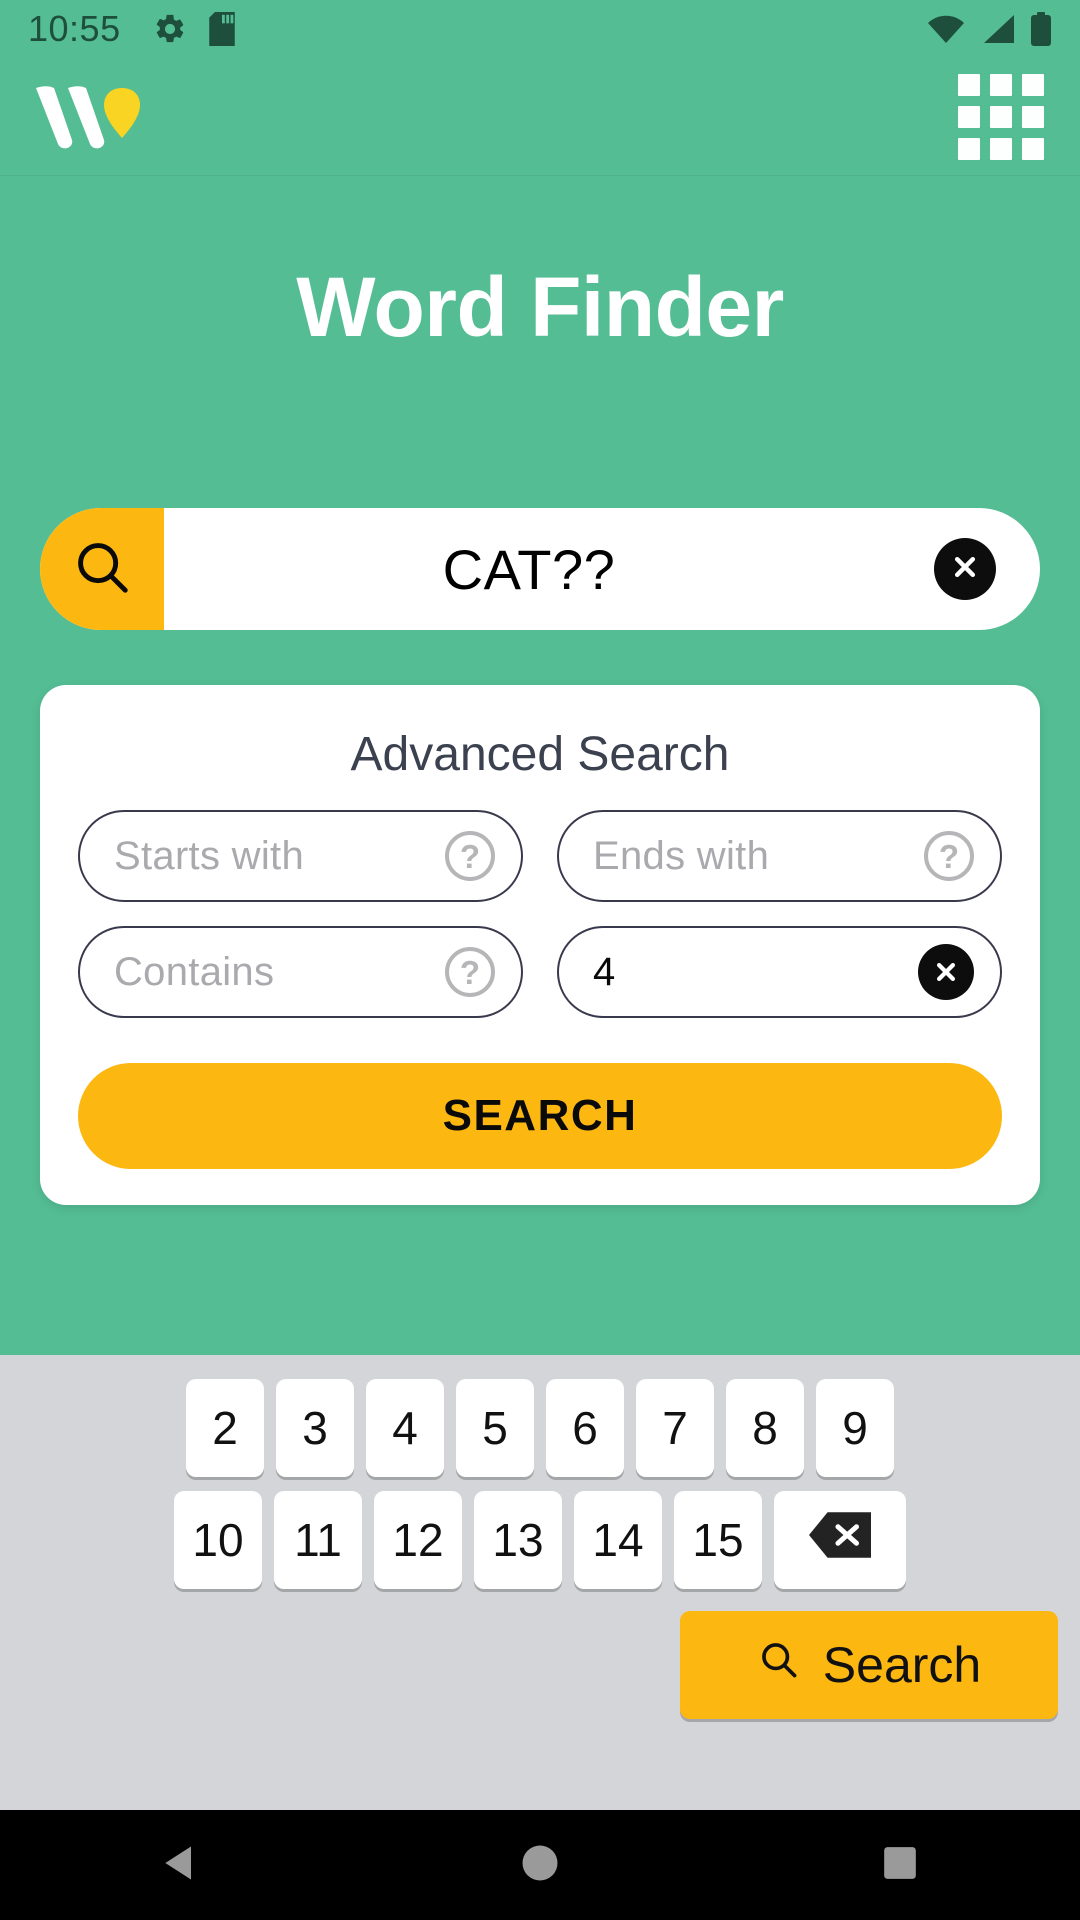 Image resolution: width=1080 pixels, height=1920 pixels. What do you see at coordinates (540, 972) in the screenshot?
I see `advanced-row-2: Contains ? 4` at bounding box center [540, 972].